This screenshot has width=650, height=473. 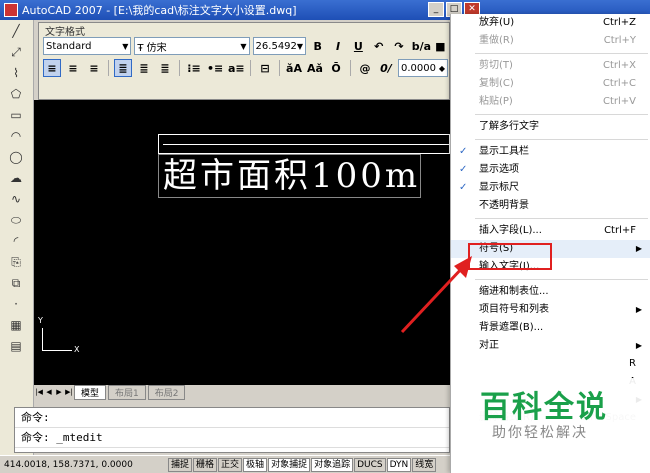 What do you see at coordinates (504, 205) in the screenshot?
I see `menu-item-label: 不透明背景` at bounding box center [504, 205].